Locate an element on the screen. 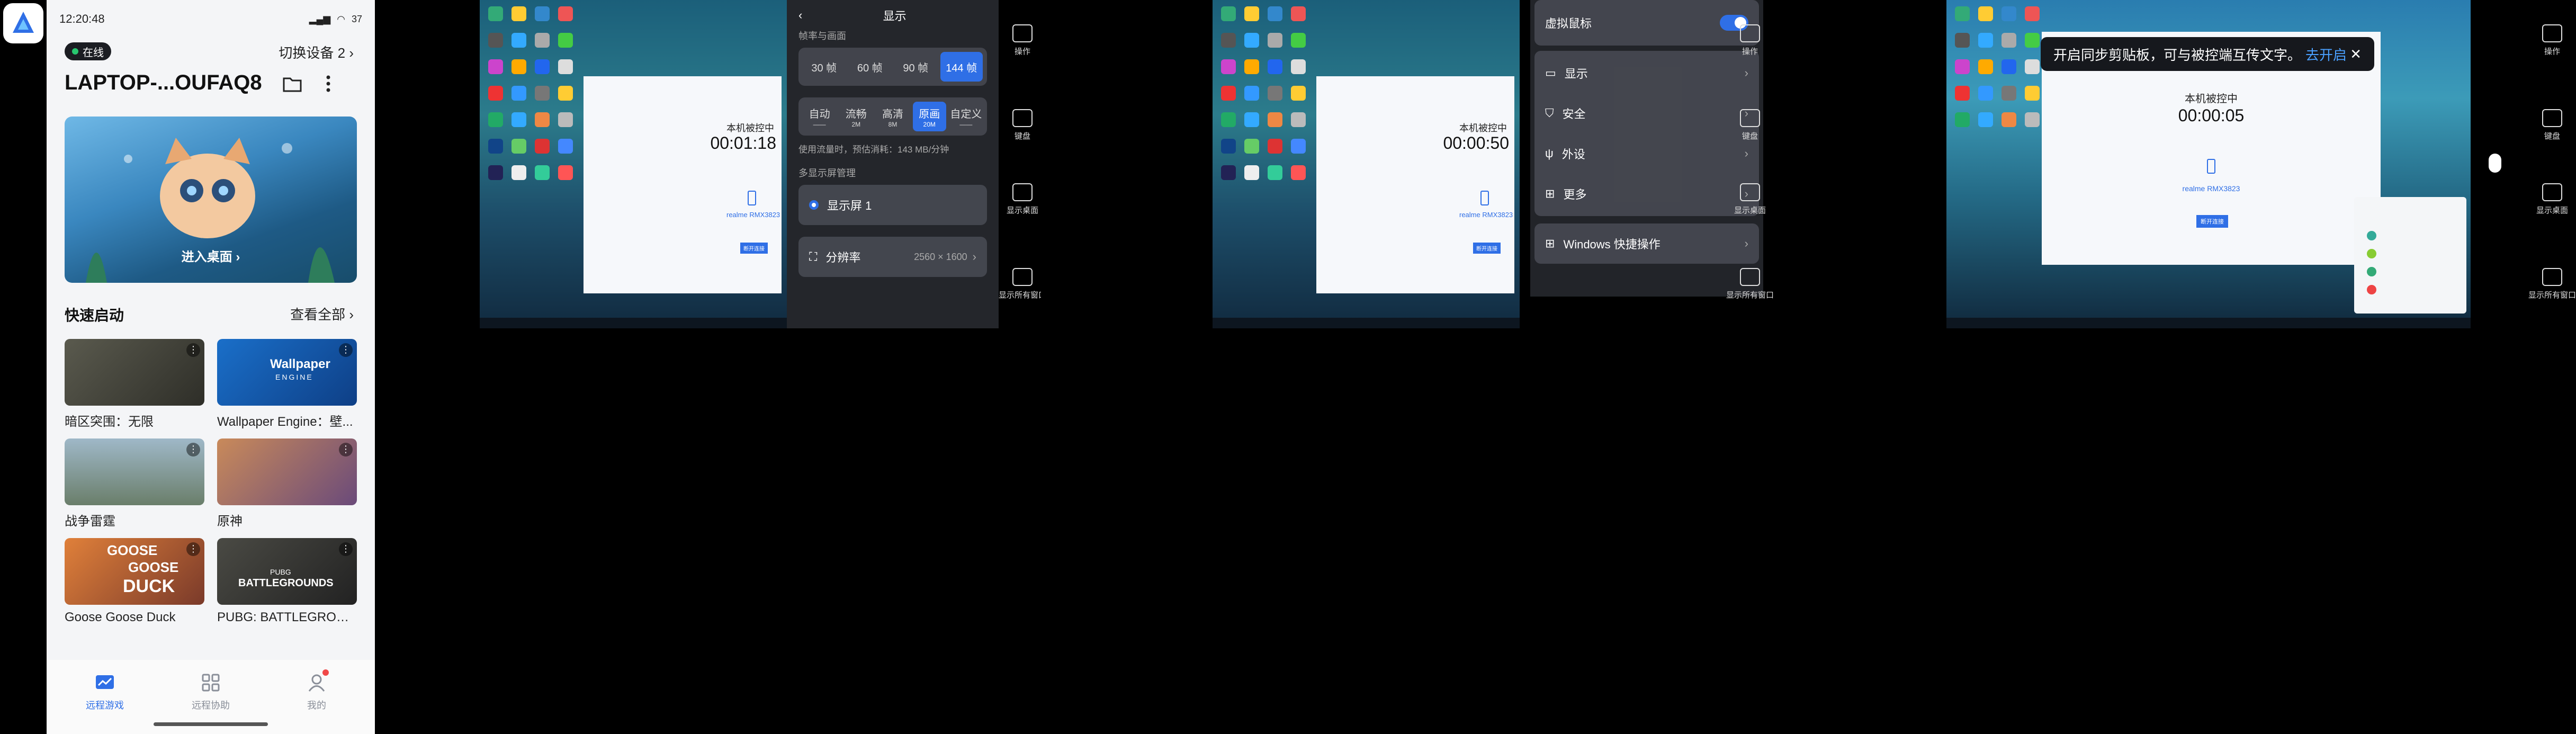 The image size is (2576, 734). windows-quick-ops-row: ⊞ Windows 快捷操作 › is located at coordinates (1646, 243).